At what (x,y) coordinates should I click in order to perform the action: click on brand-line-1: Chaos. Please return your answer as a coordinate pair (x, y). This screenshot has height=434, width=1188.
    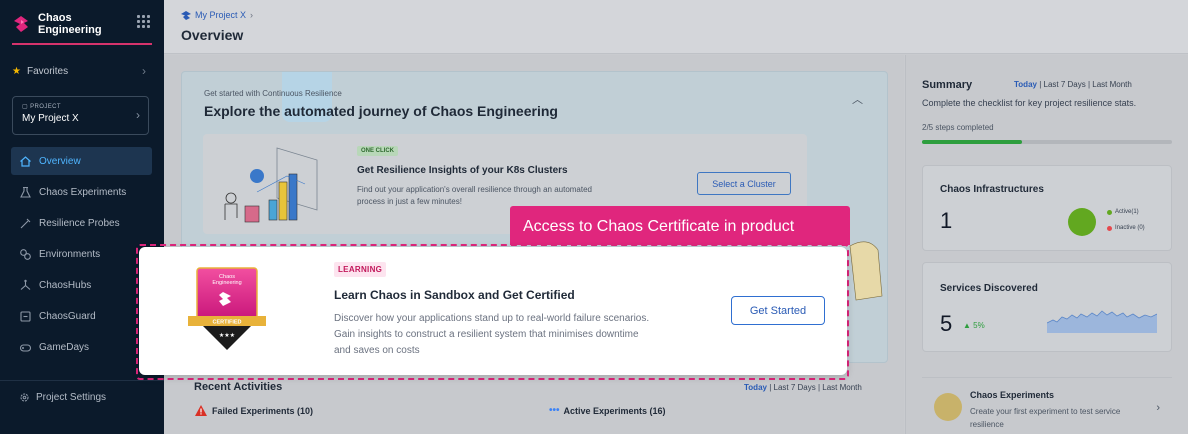
    Looking at the image, I should click on (55, 18).